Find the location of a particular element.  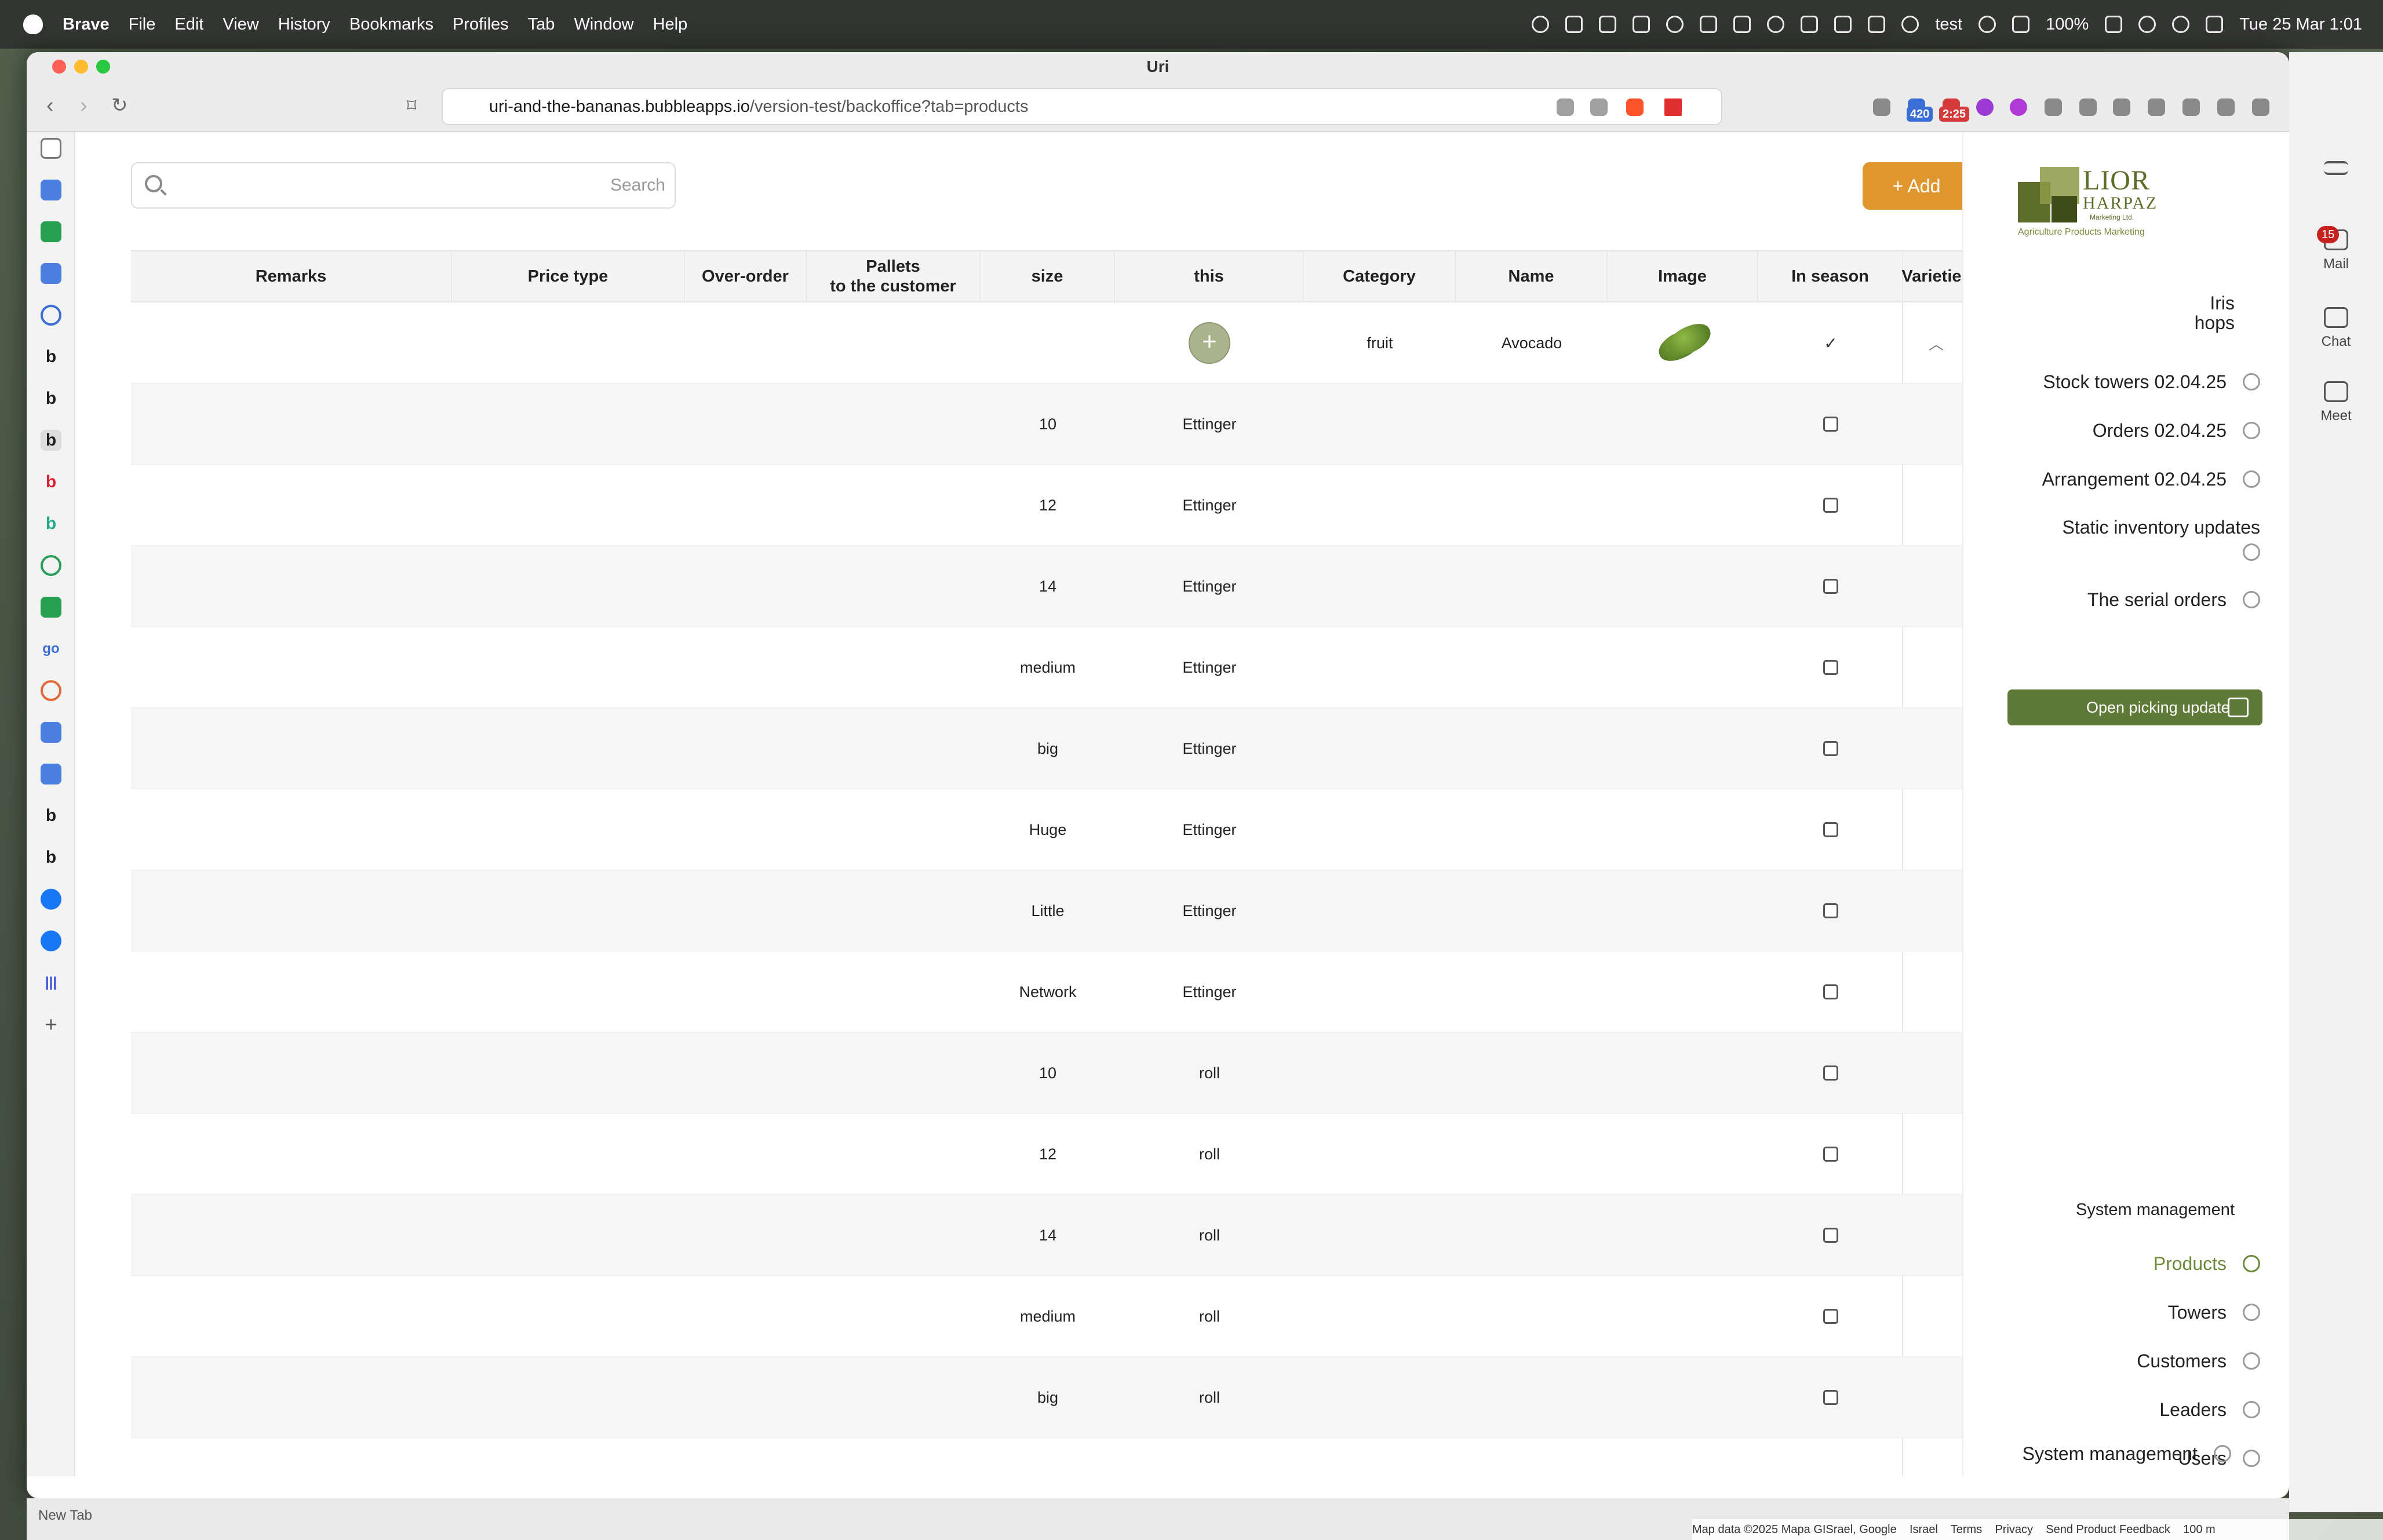

tab-site-icon is located at coordinates (51, 316).